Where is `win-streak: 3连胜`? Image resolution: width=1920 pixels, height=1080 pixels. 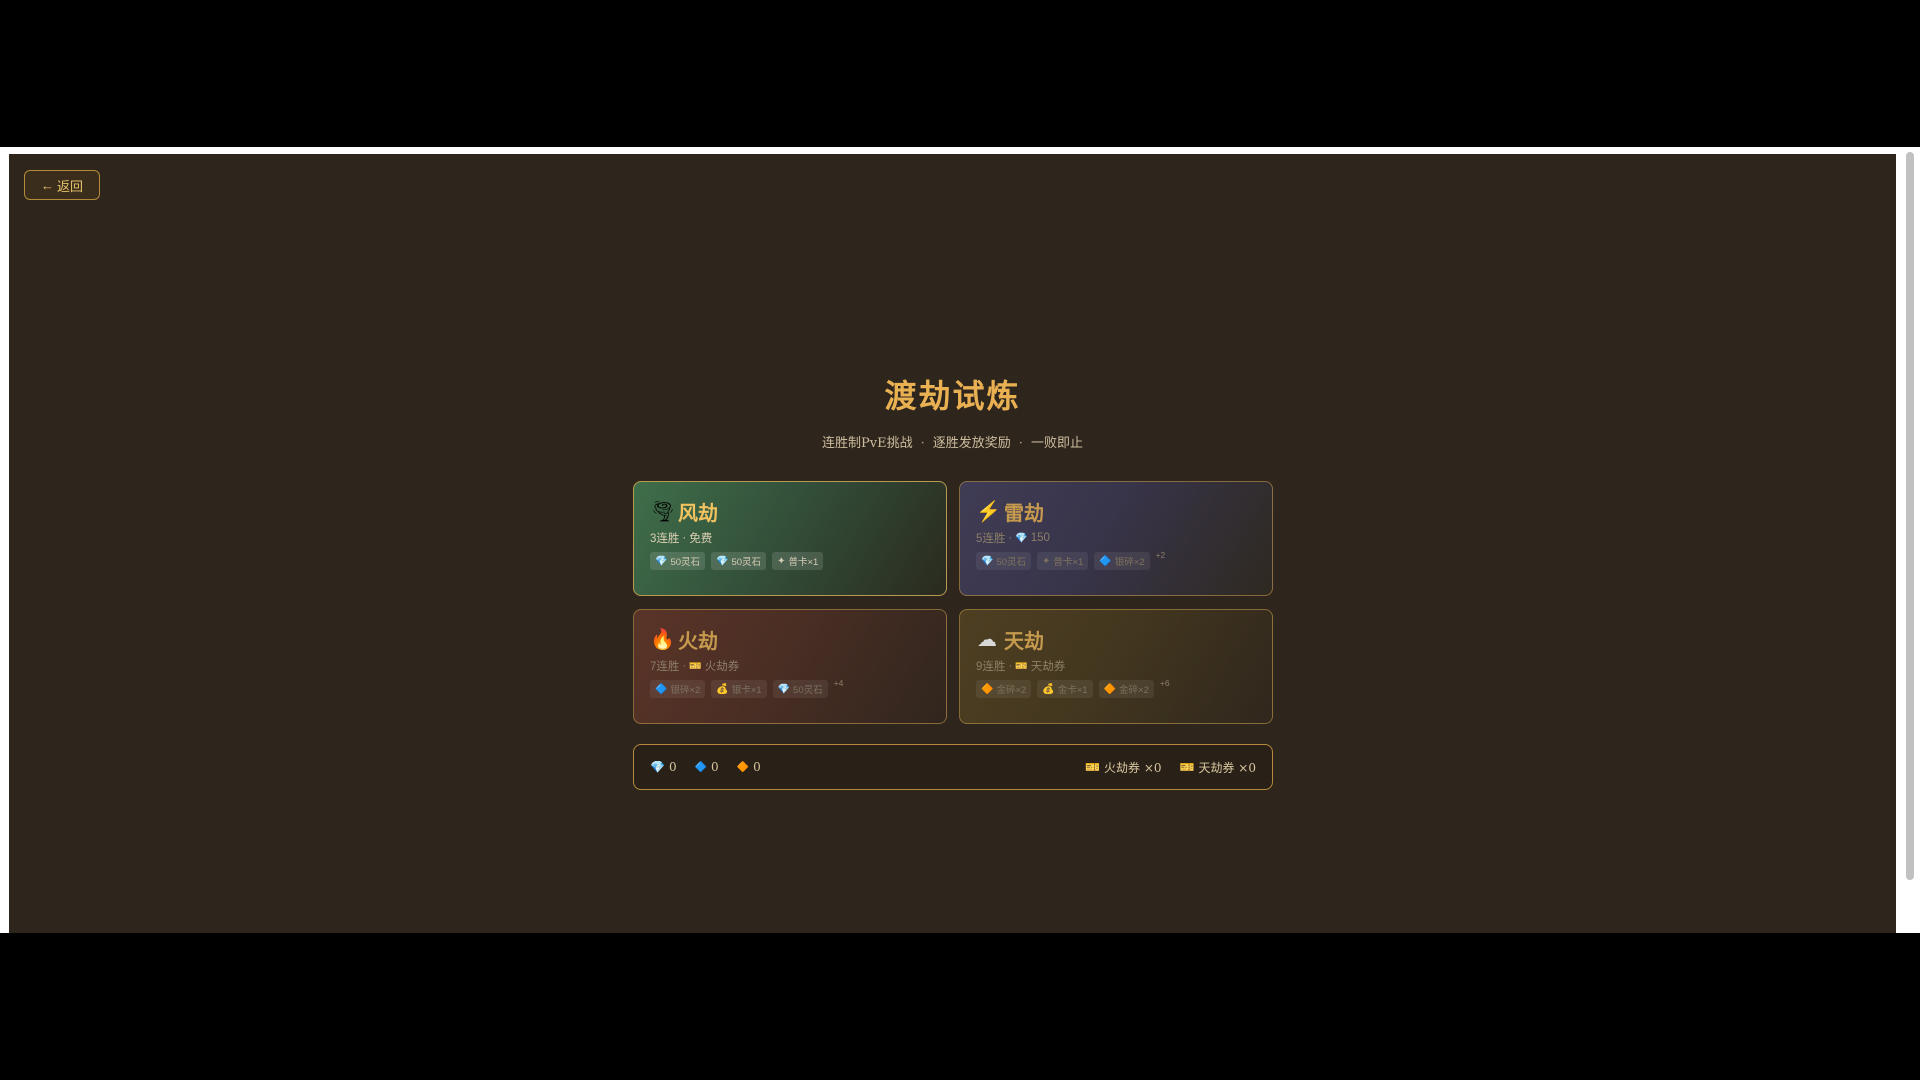 win-streak: 3连胜 is located at coordinates (665, 539).